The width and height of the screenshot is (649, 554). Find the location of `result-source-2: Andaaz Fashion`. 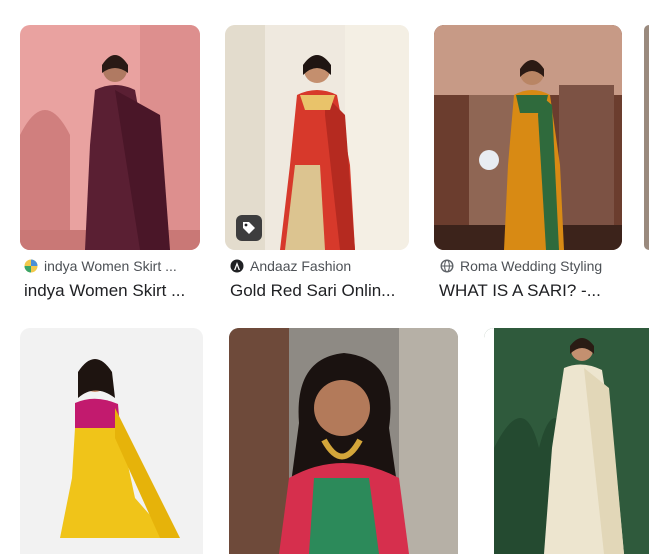

result-source-2: Andaaz Fashion is located at coordinates (319, 266).